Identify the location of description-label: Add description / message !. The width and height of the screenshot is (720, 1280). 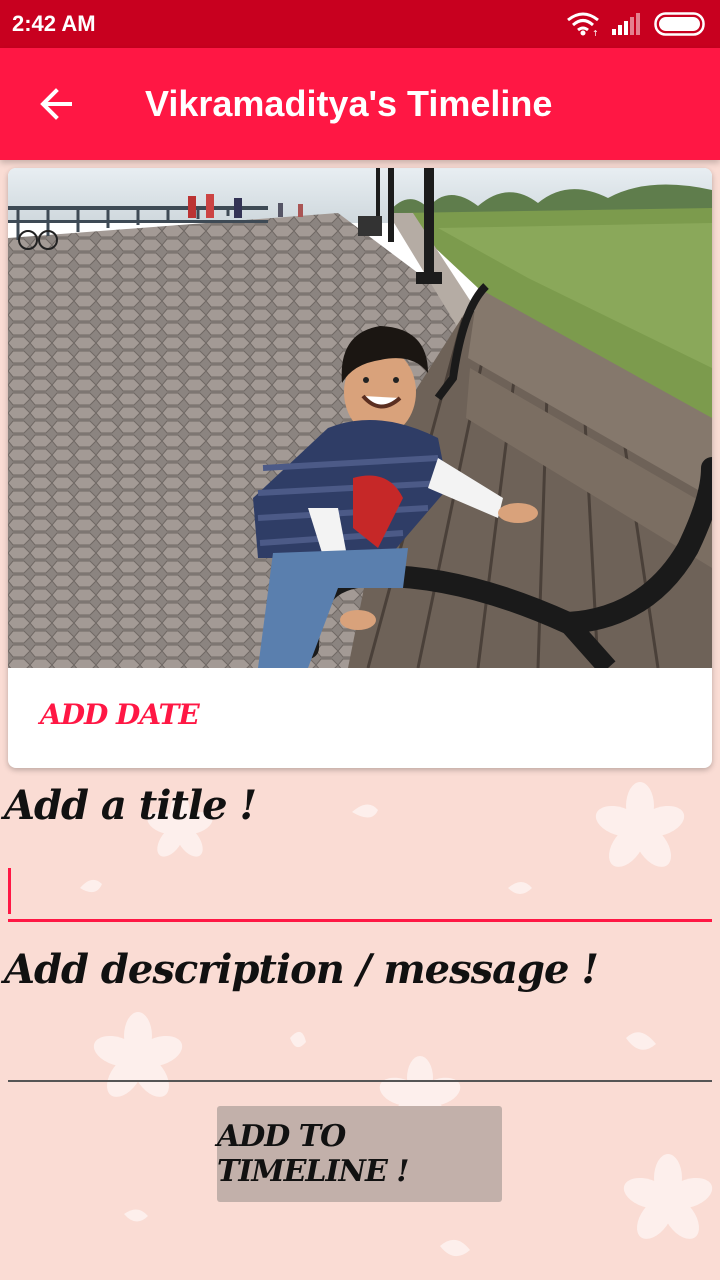
(301, 969).